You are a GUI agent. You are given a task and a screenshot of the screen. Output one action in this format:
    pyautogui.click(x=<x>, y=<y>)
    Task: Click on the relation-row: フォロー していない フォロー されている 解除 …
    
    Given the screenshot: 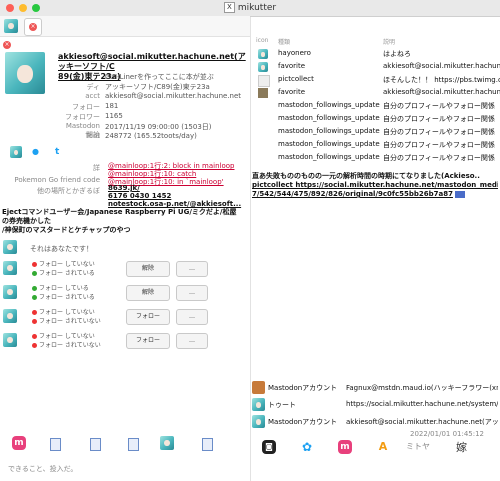 What is the action you would take?
    pyautogui.click(x=125, y=270)
    